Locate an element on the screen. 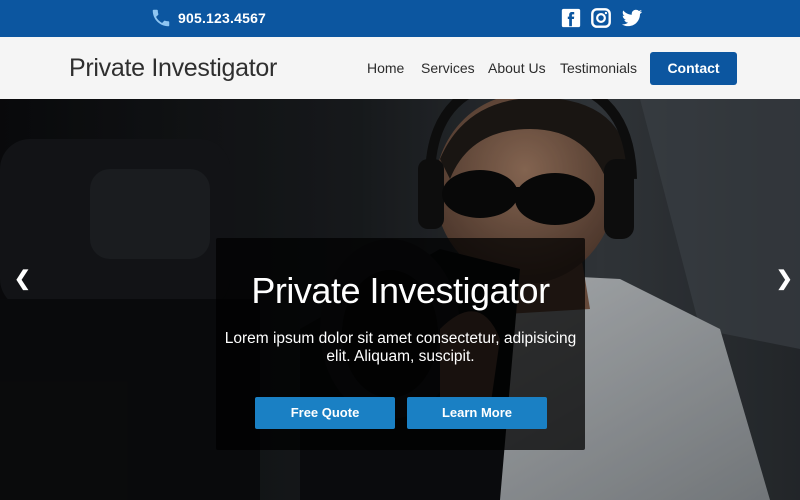  free-quote-button: Free Quote is located at coordinates (325, 413).